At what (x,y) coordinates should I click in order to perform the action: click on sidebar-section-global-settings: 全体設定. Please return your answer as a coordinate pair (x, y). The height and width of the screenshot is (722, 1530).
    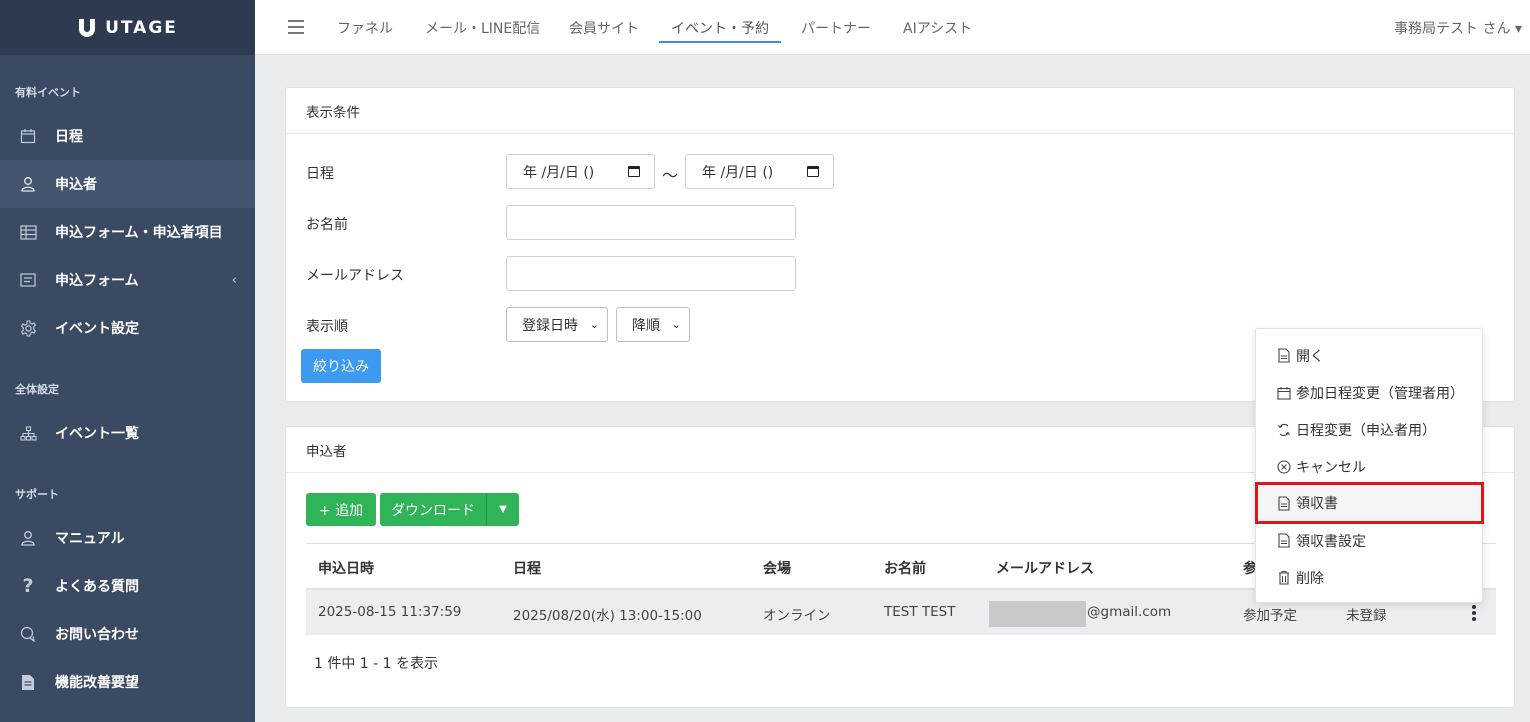
    Looking at the image, I should click on (37, 389).